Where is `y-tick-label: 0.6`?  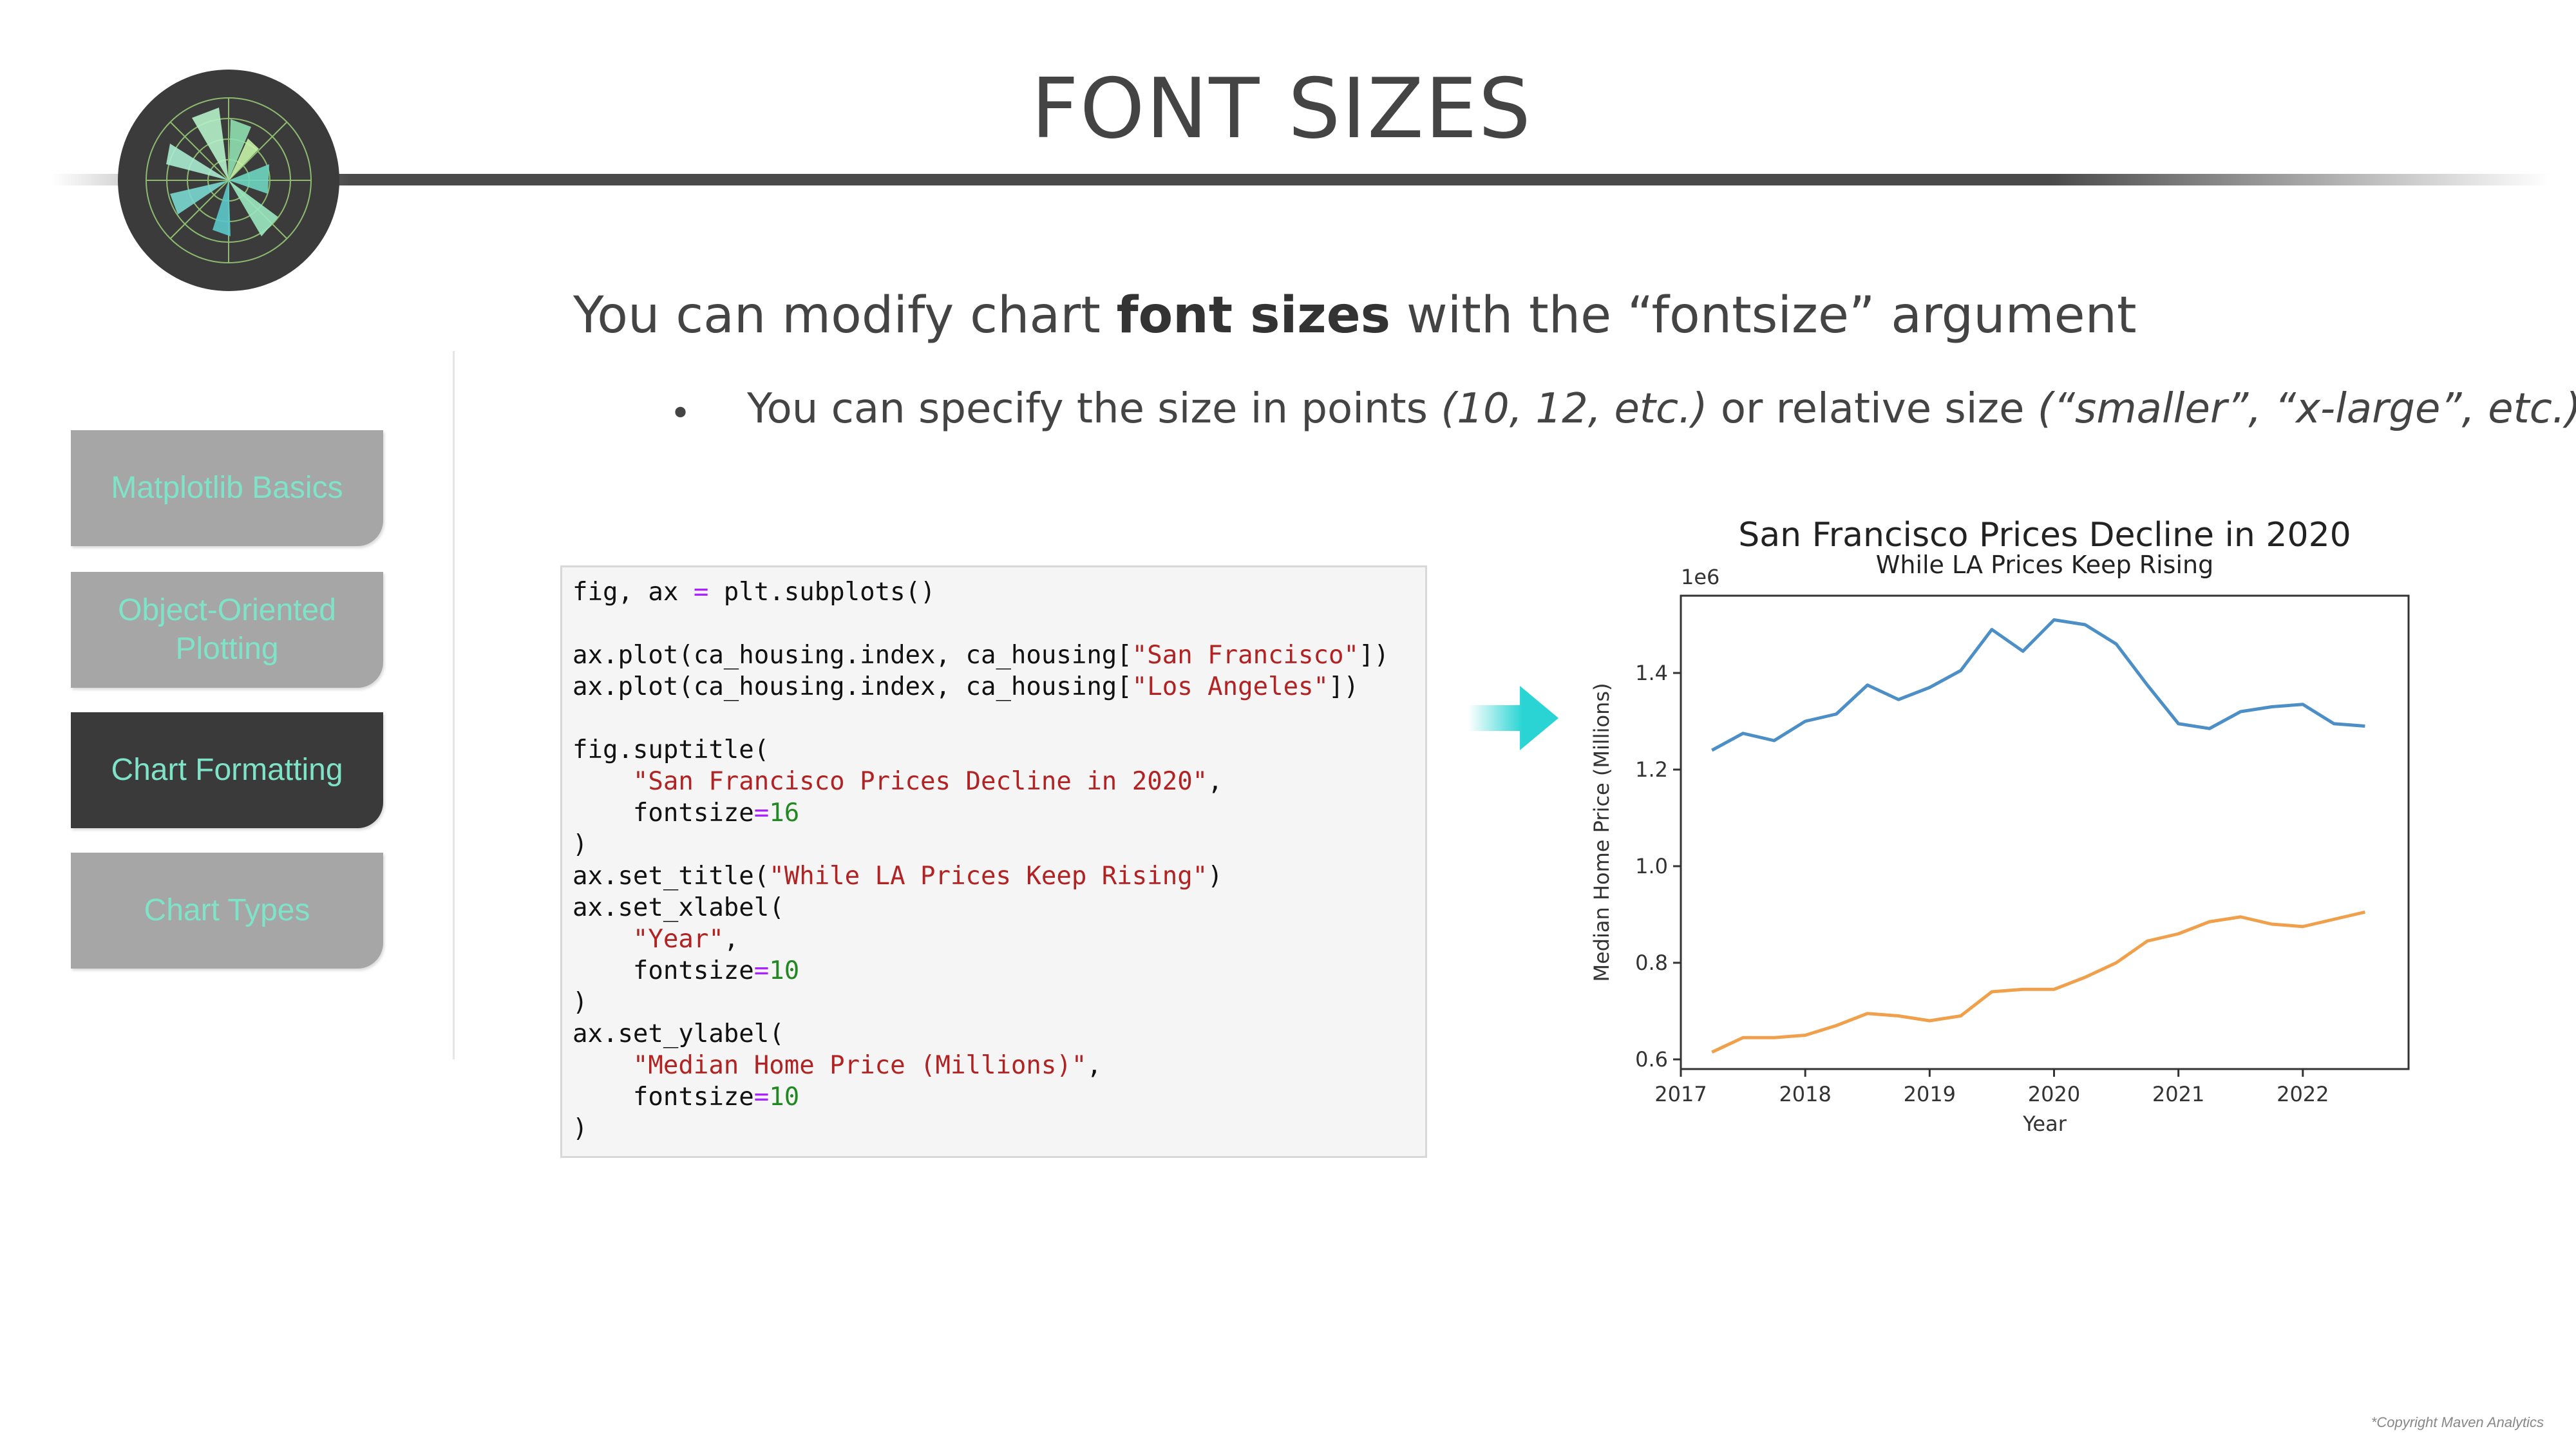 y-tick-label: 0.6 is located at coordinates (1651, 1060).